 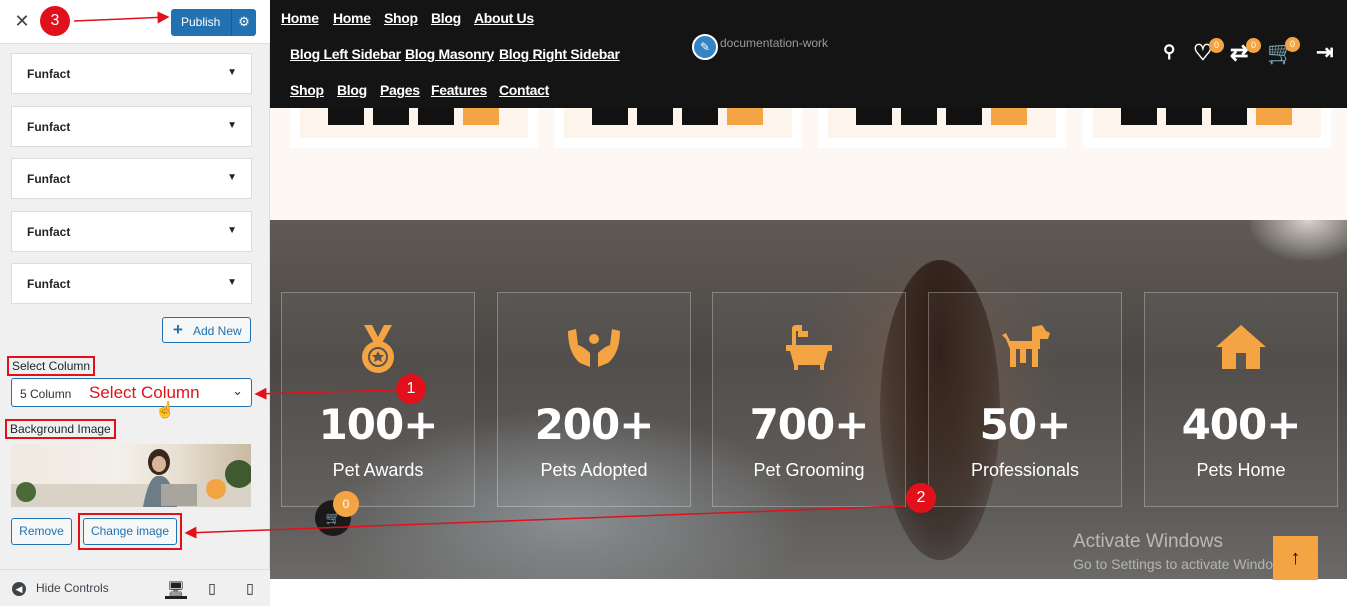 What do you see at coordinates (411, 389) in the screenshot?
I see `step-1-badge: 1` at bounding box center [411, 389].